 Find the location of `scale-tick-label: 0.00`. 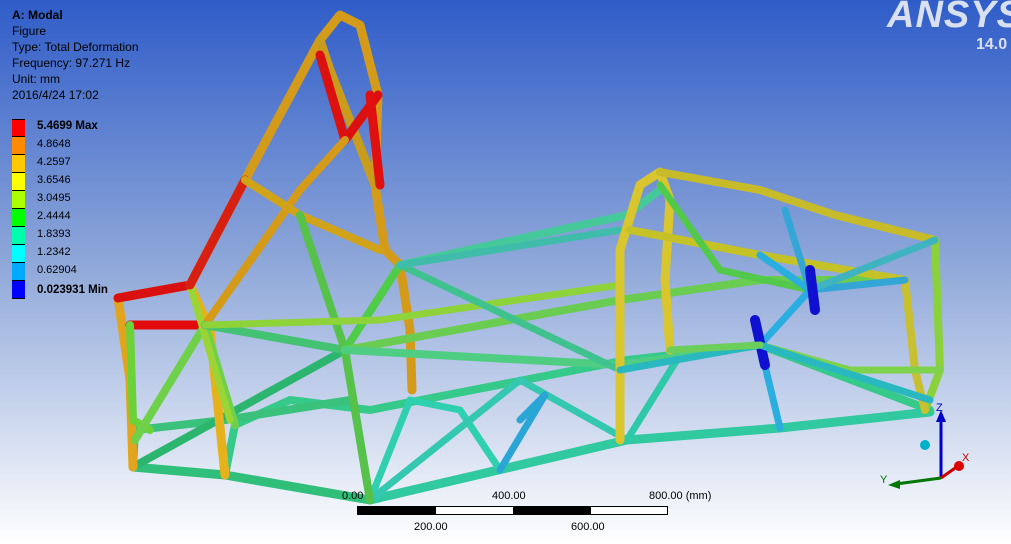

scale-tick-label: 0.00 is located at coordinates (353, 496).